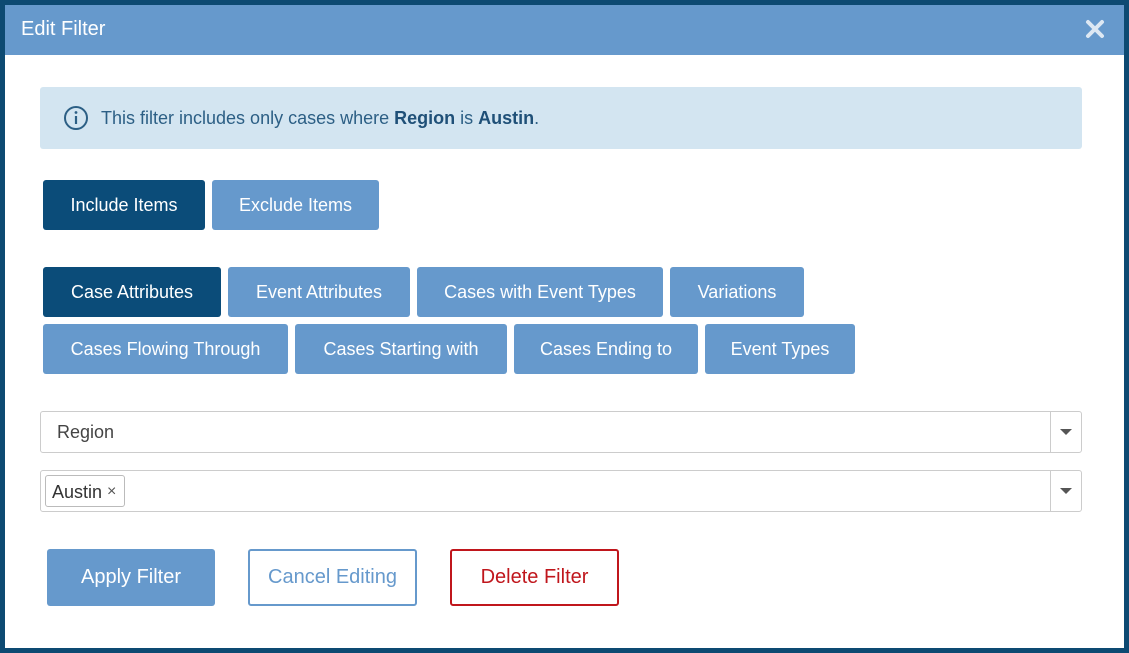 This screenshot has width=1129, height=653. I want to click on close-icon, so click(1095, 29).